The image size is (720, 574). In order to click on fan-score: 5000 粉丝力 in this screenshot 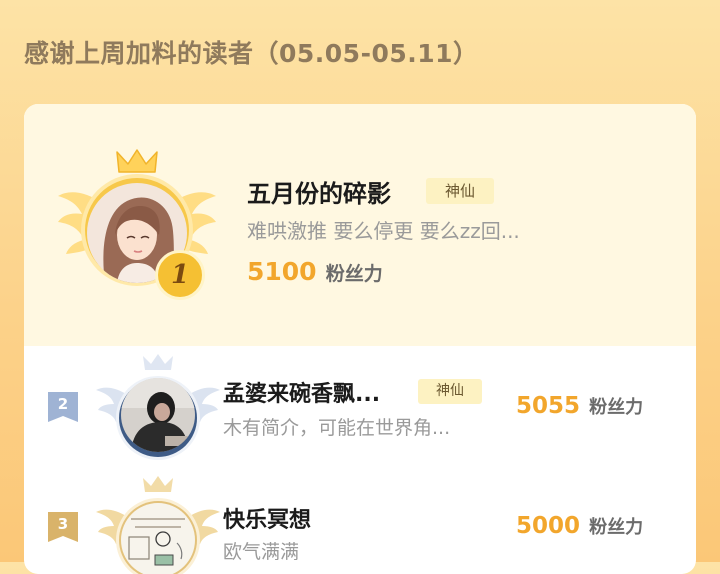, I will do `click(579, 526)`.